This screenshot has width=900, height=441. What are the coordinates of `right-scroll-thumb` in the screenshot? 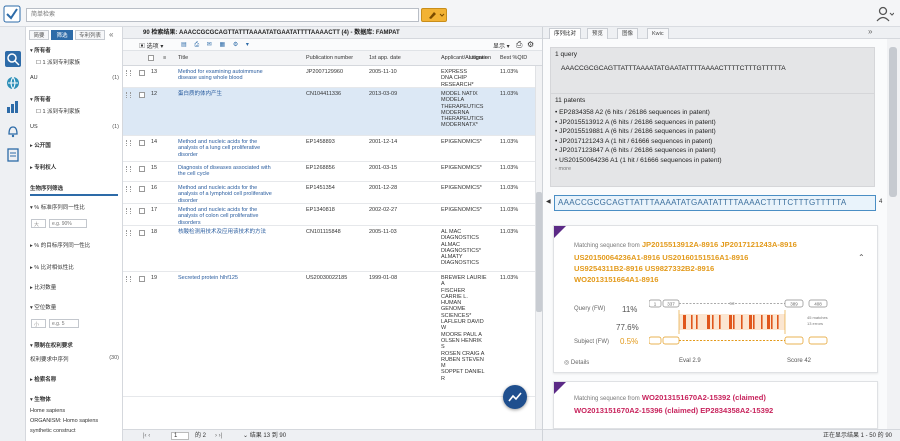 It's located at (893, 122).